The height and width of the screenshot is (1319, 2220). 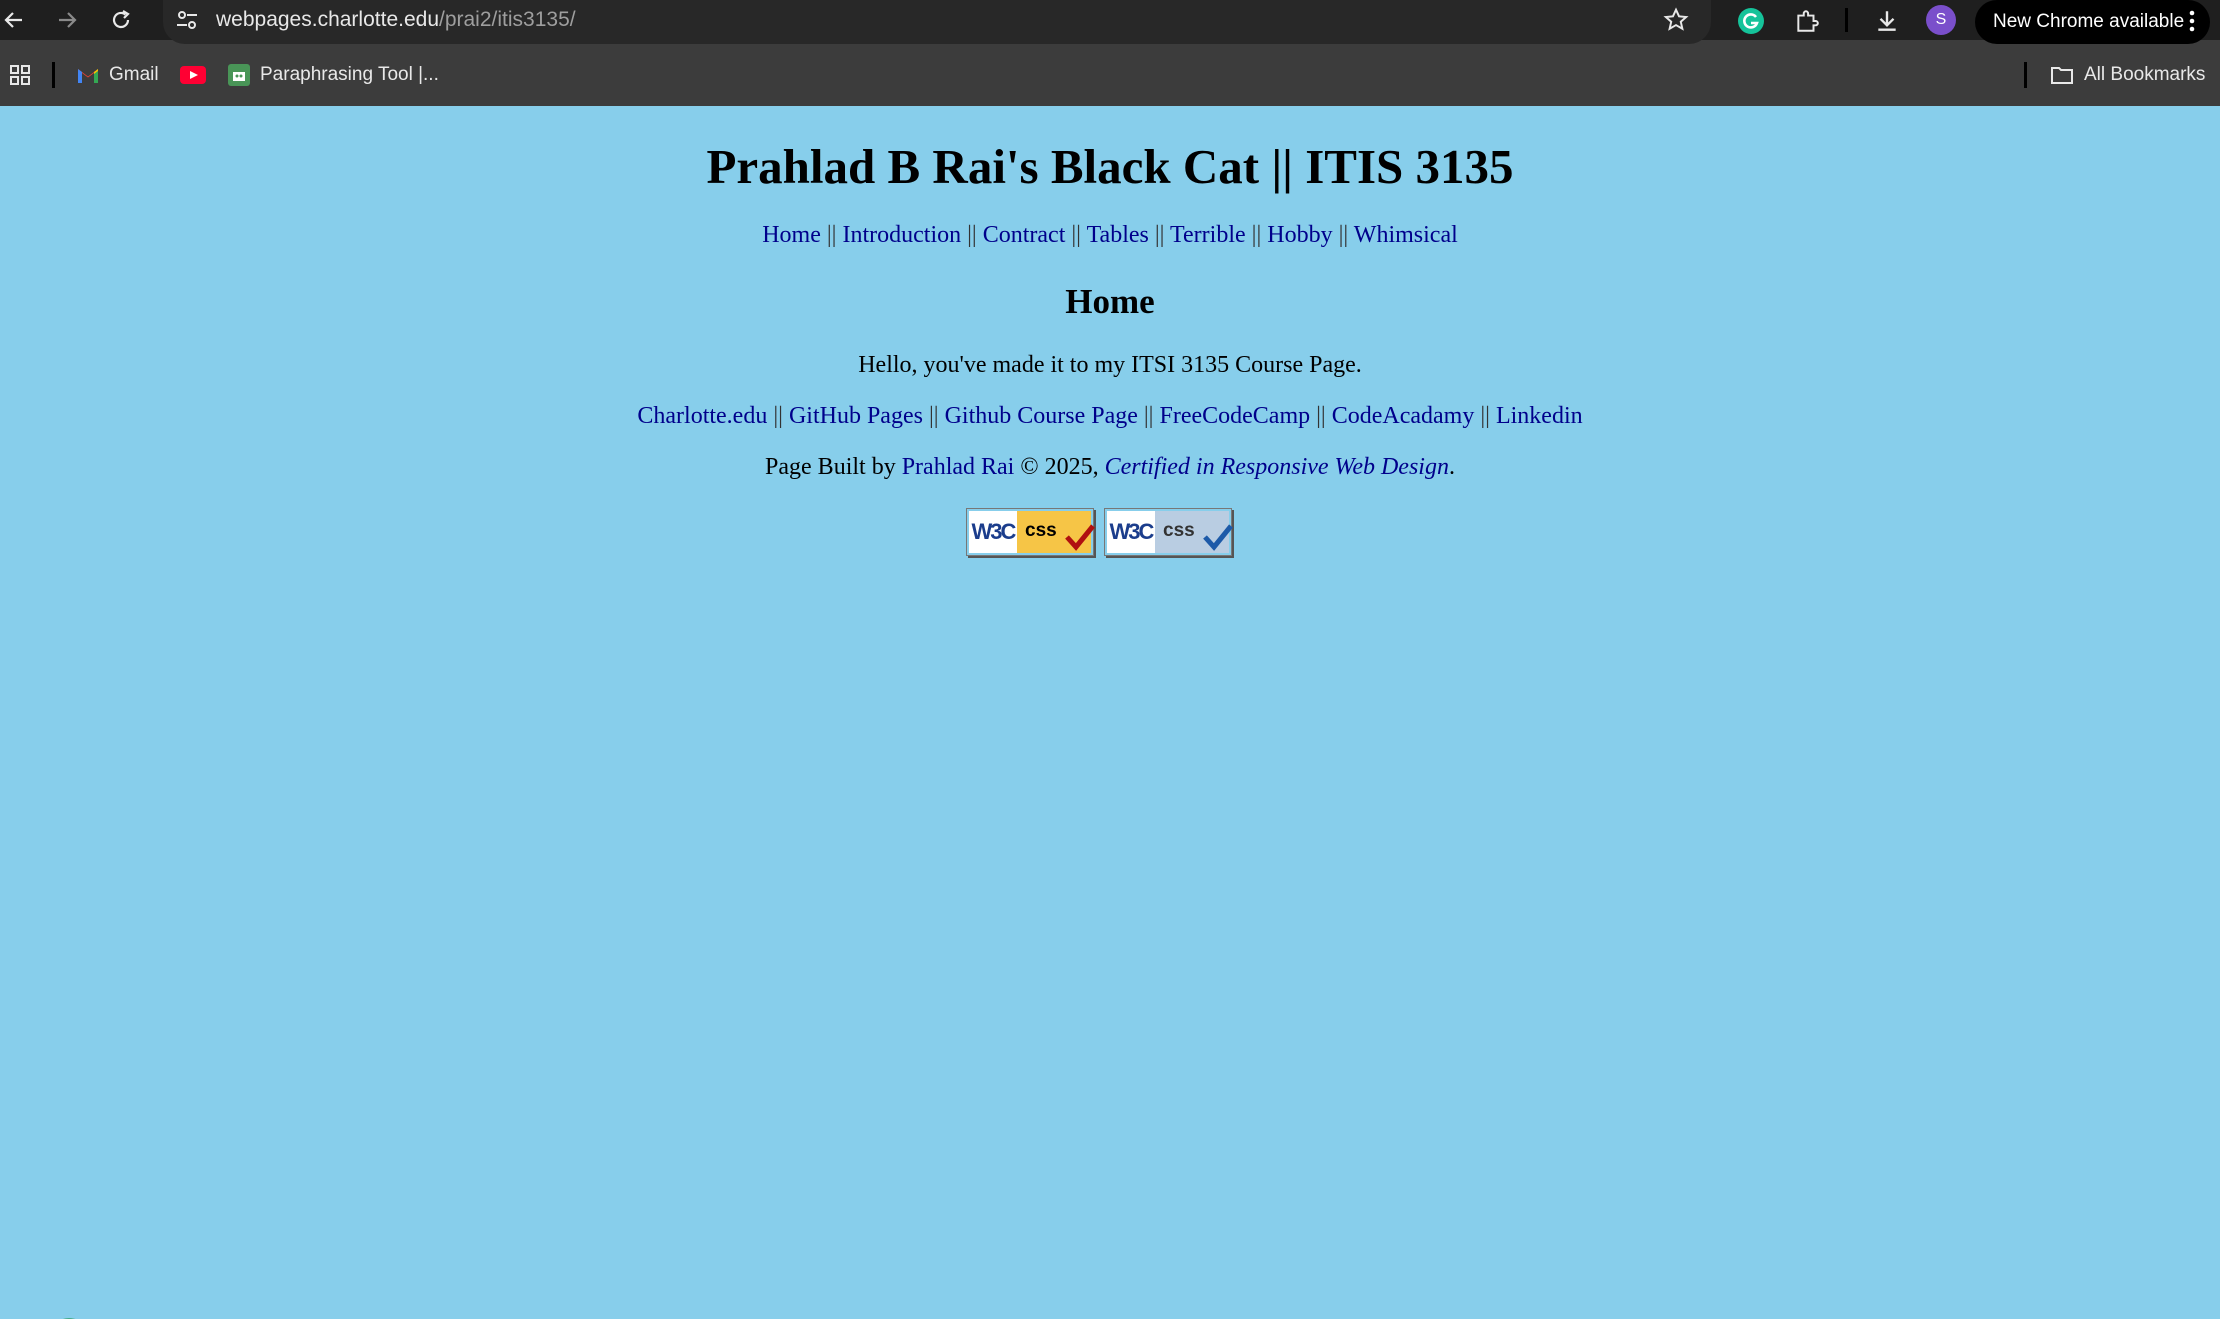 What do you see at coordinates (1080, 537) in the screenshot?
I see `red-checkmark-icon` at bounding box center [1080, 537].